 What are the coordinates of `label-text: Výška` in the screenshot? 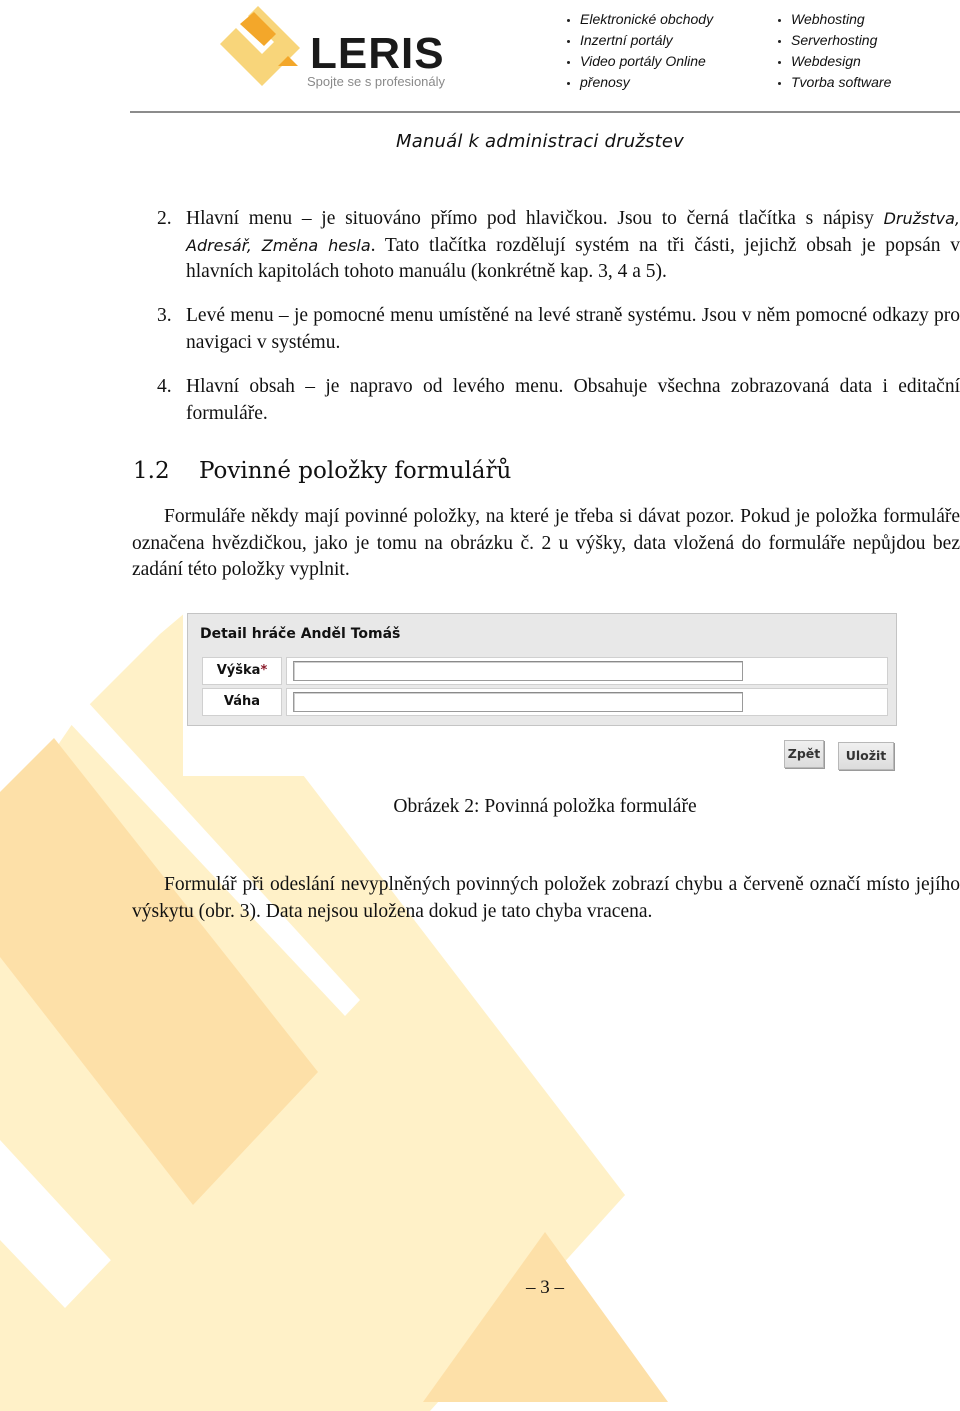 It's located at (238, 670).